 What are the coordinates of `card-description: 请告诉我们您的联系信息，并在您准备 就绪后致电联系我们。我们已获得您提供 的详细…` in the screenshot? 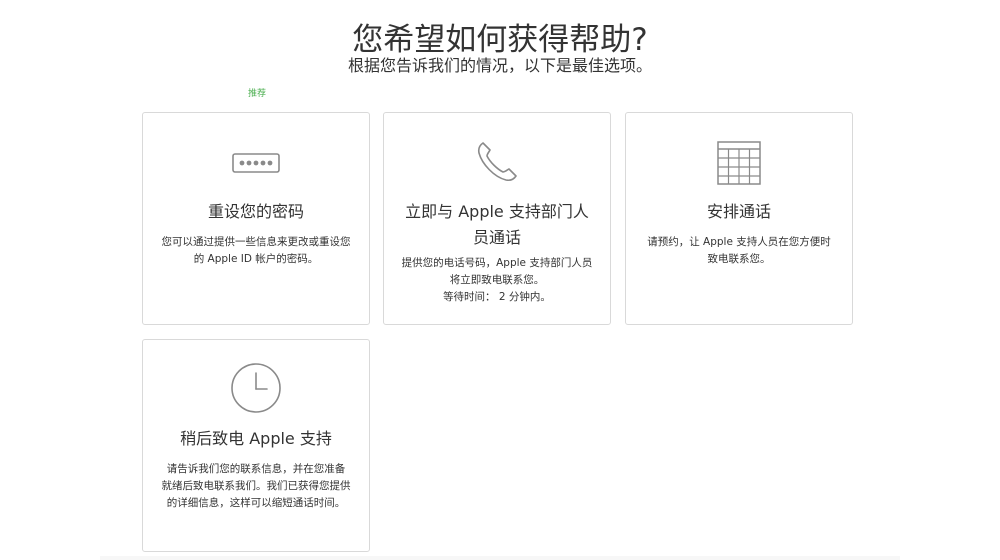 It's located at (256, 486).